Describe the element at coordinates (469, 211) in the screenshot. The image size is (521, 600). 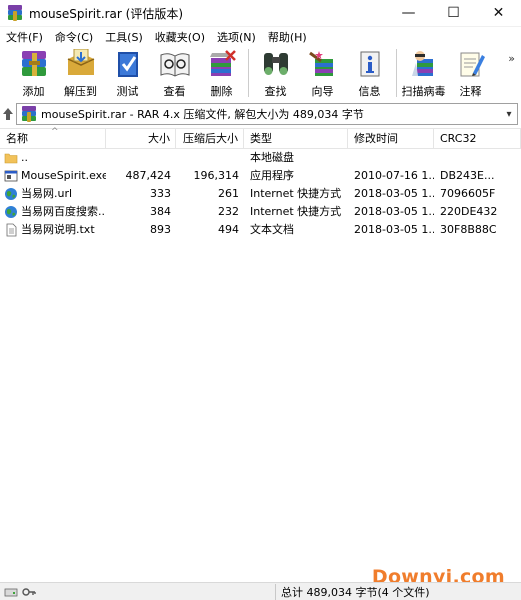
I see `file-crc: 220DE432` at that location.